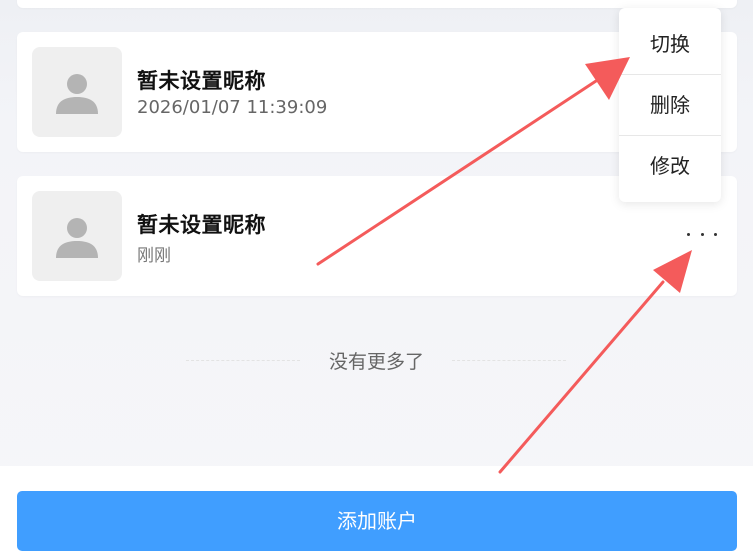 This screenshot has width=753, height=555. What do you see at coordinates (232, 107) in the screenshot?
I see `account-login-time: 2026/01/07 11:39:09` at bounding box center [232, 107].